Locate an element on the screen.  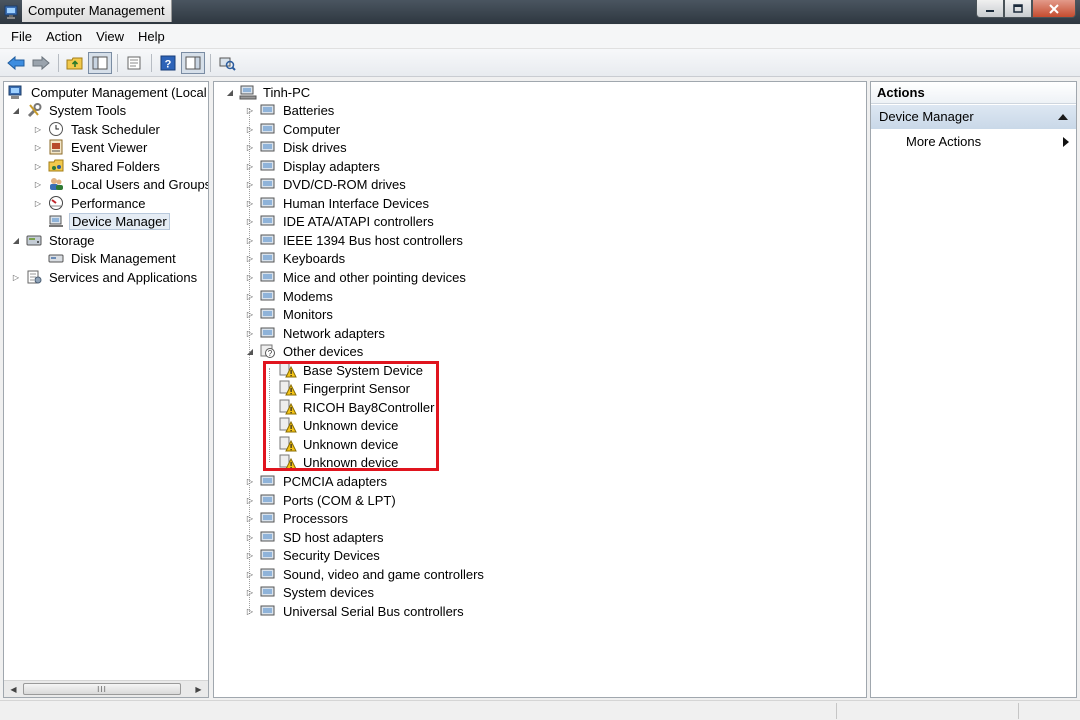
tree-item-keyboards-8: ▷ Keyboards is located at coordinates (295, 258).